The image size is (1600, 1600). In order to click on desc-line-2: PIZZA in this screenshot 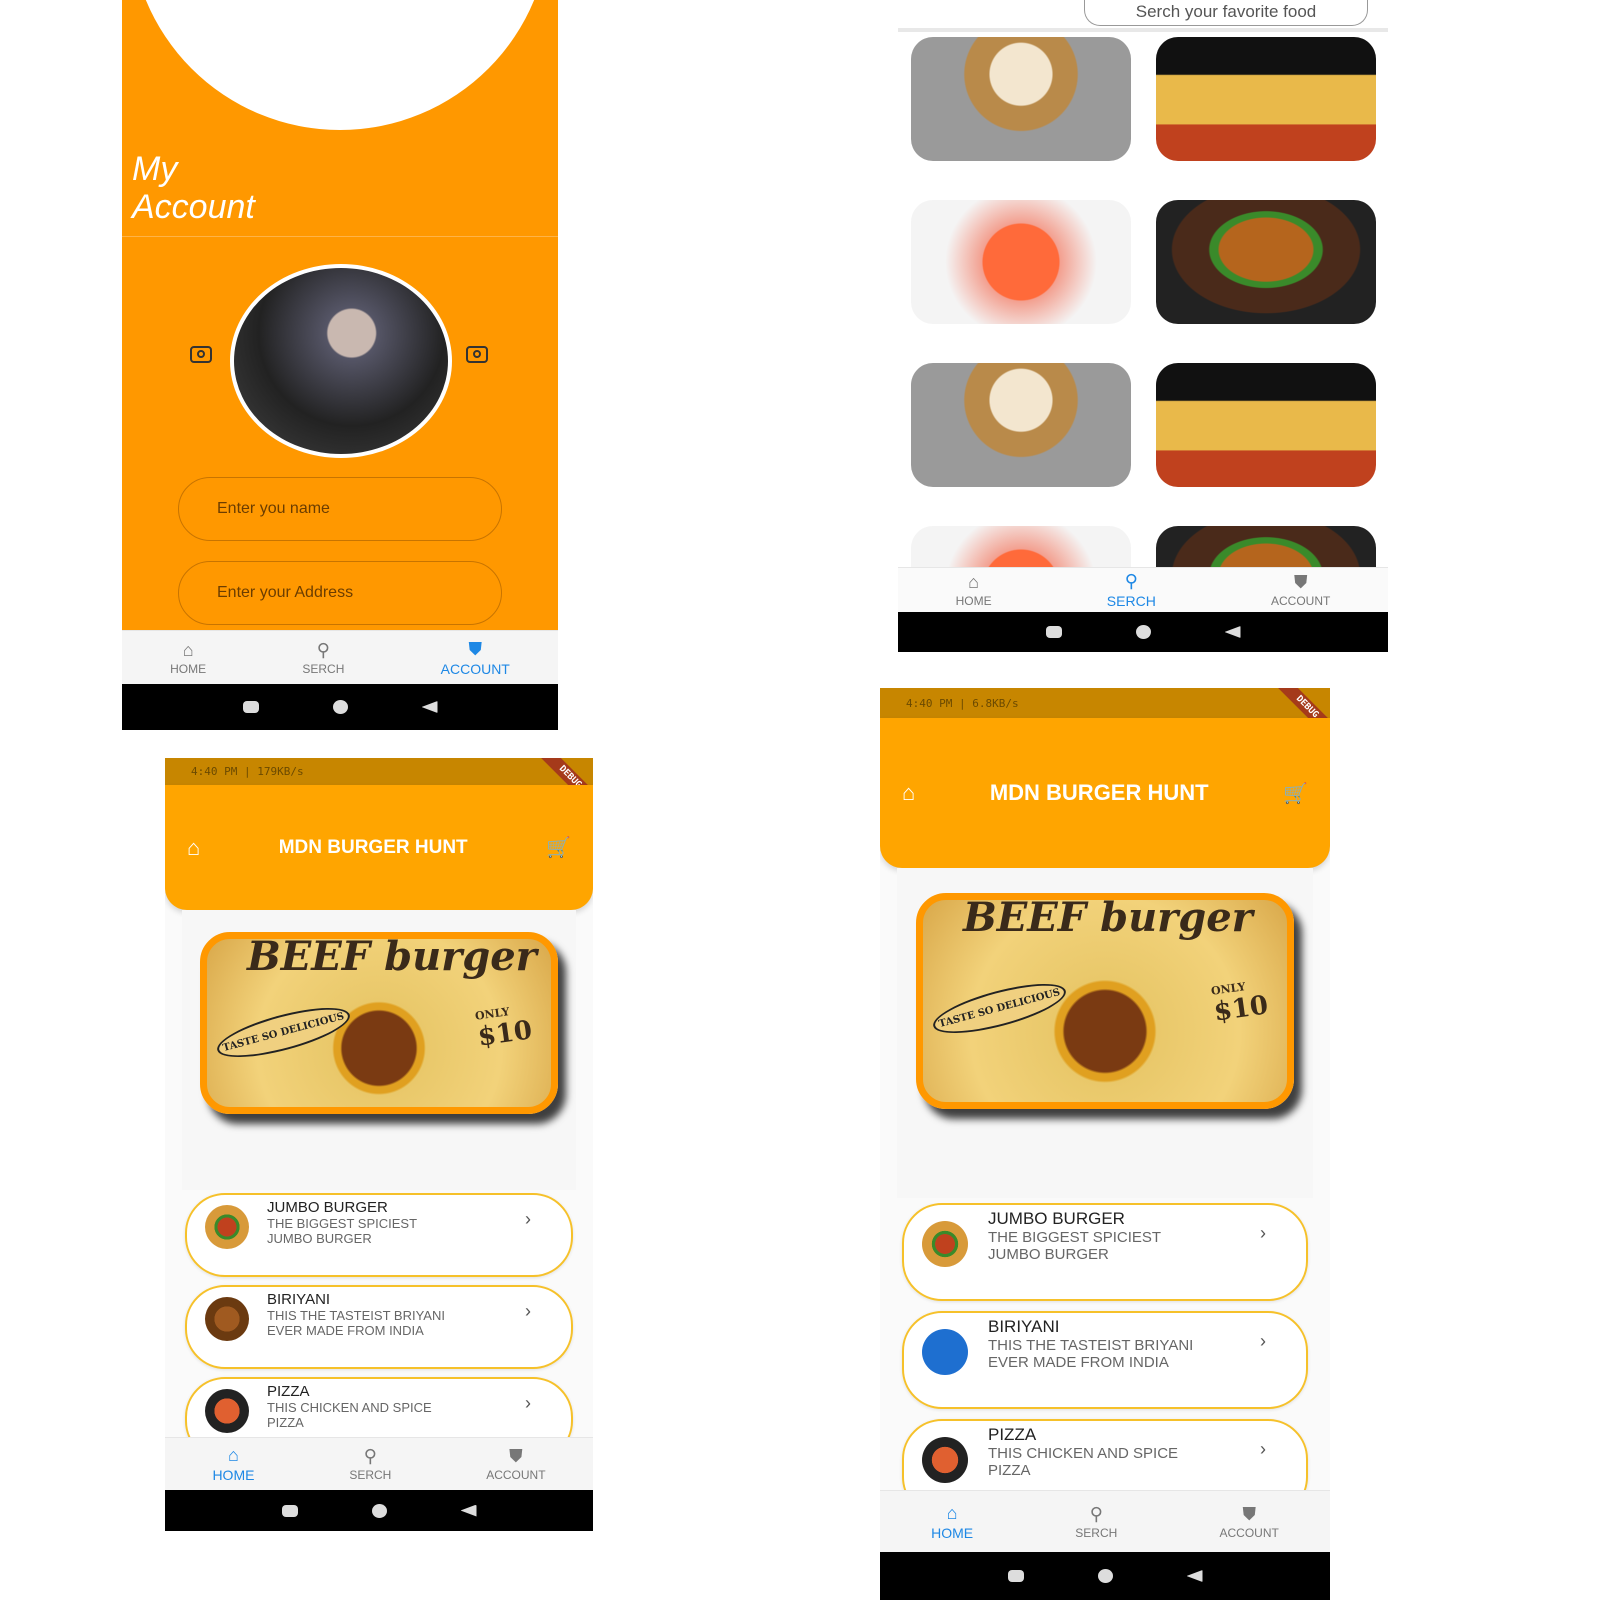, I will do `click(285, 1422)`.